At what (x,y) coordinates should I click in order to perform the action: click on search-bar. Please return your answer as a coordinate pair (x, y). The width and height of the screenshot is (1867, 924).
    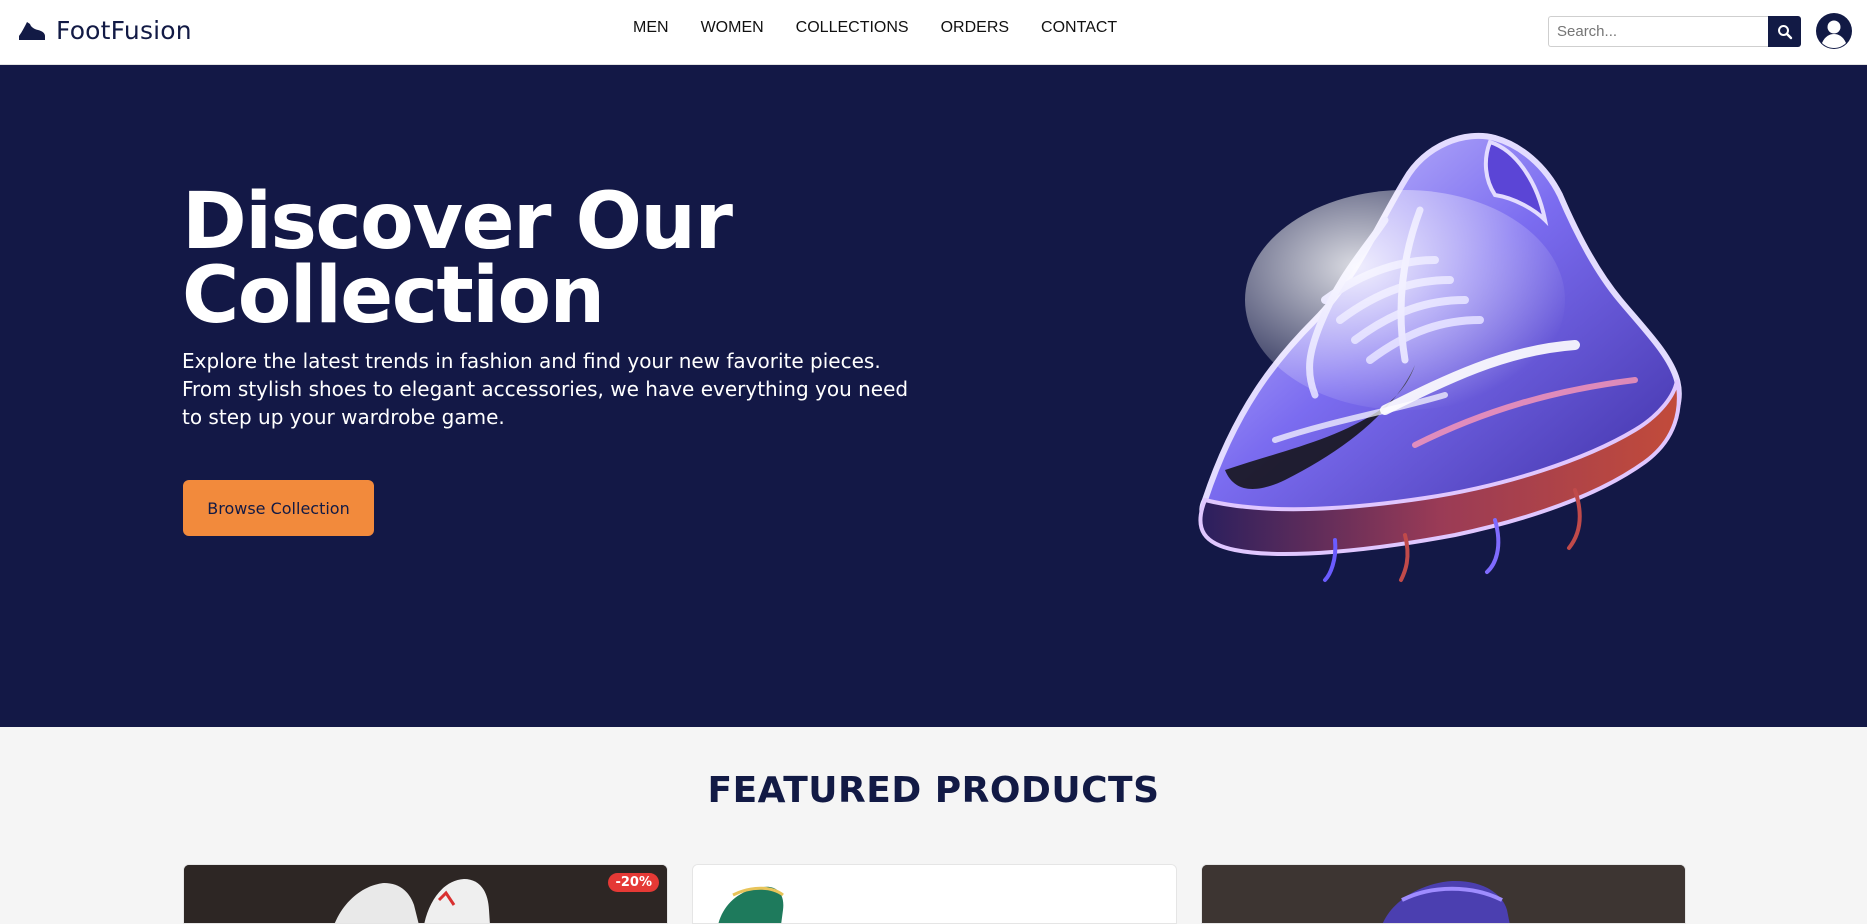
    Looking at the image, I should click on (1674, 31).